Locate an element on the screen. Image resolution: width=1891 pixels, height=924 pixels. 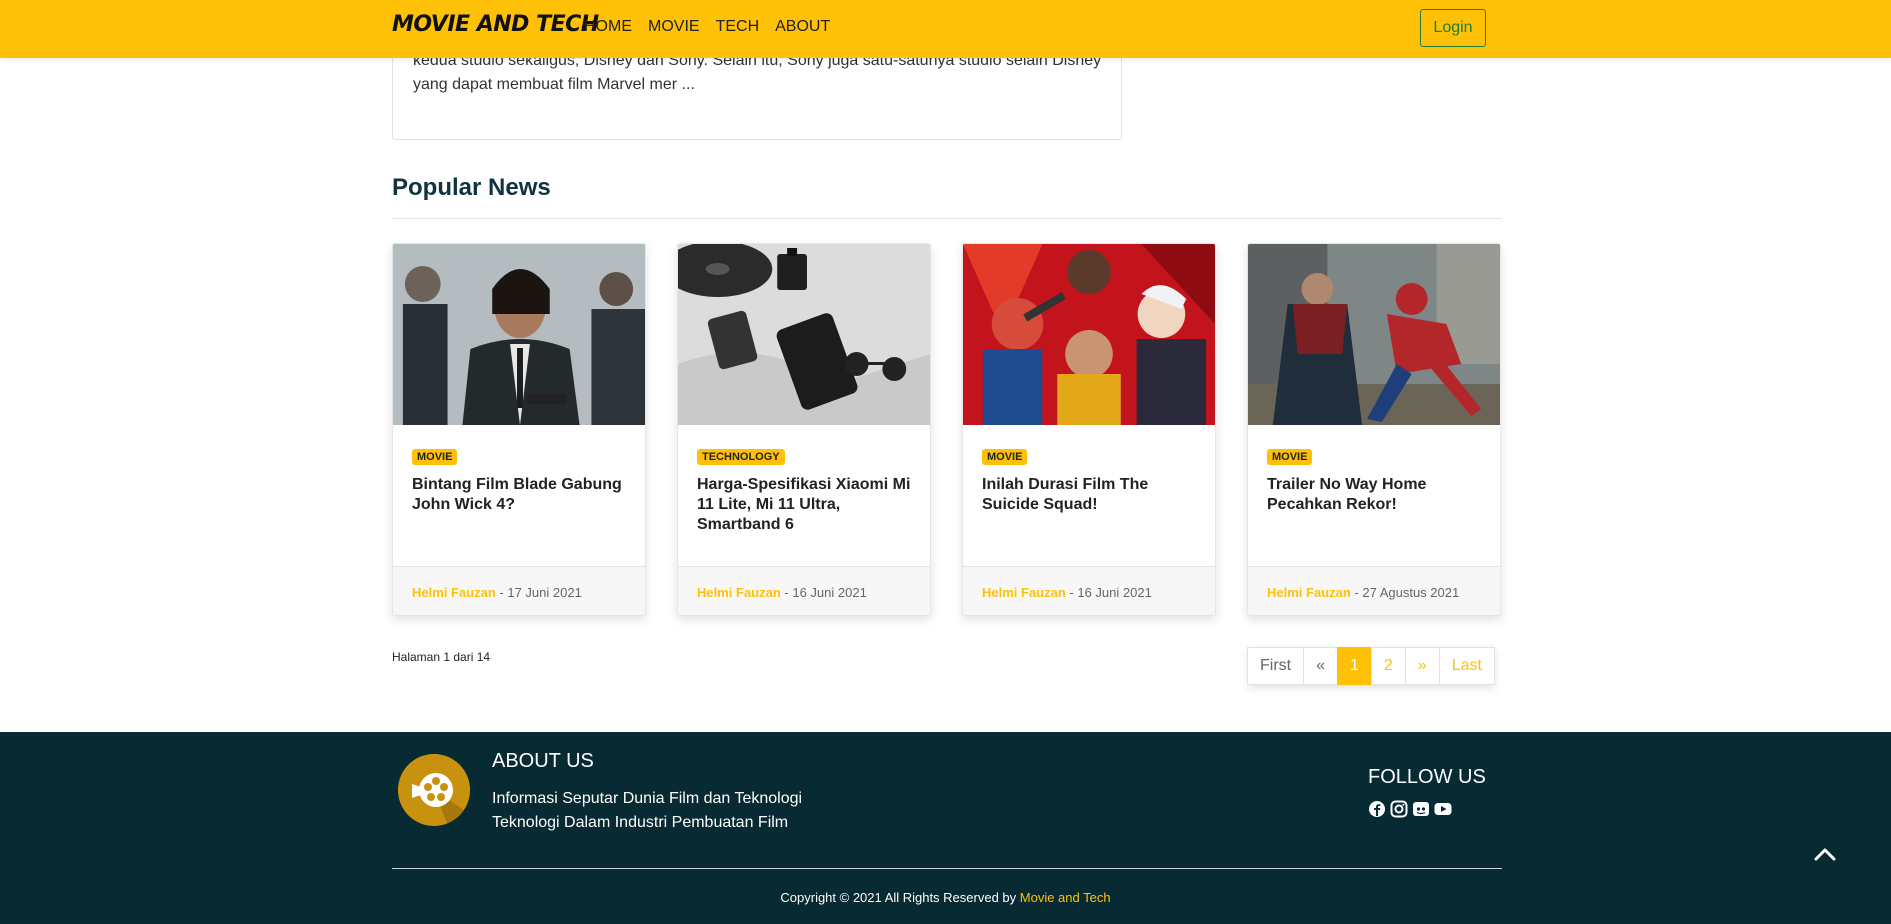
scroll-to-top-icon is located at coordinates (1825, 855).